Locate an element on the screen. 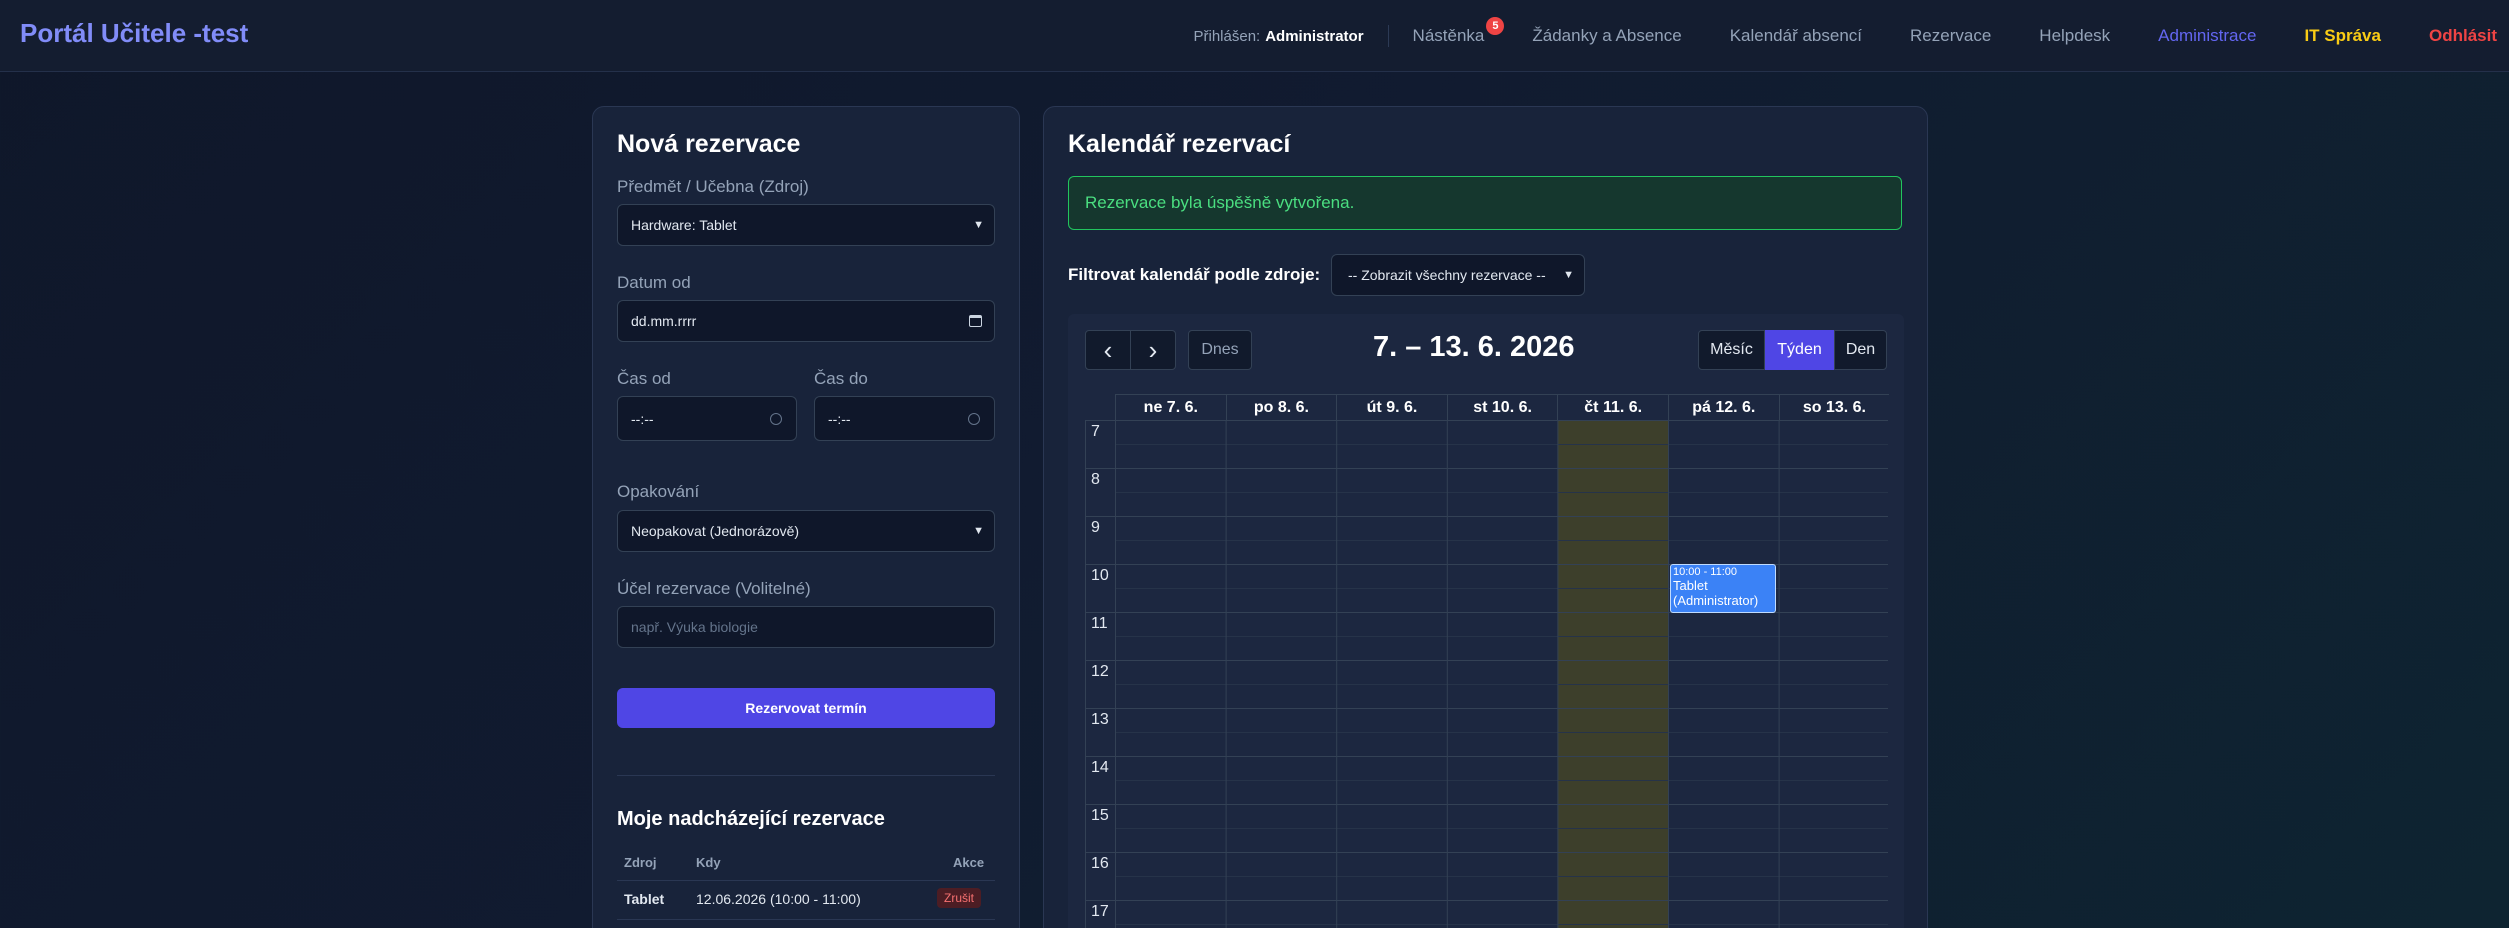 The image size is (2509, 928). time-to-label: Čas do is located at coordinates (841, 378).